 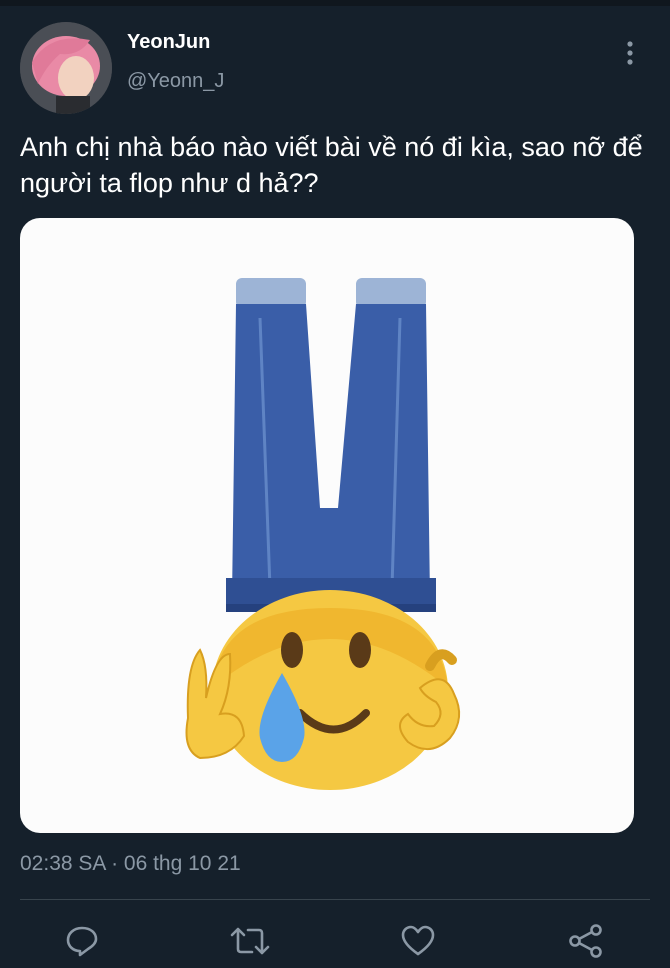 I want to click on share-icon, so click(x=586, y=941).